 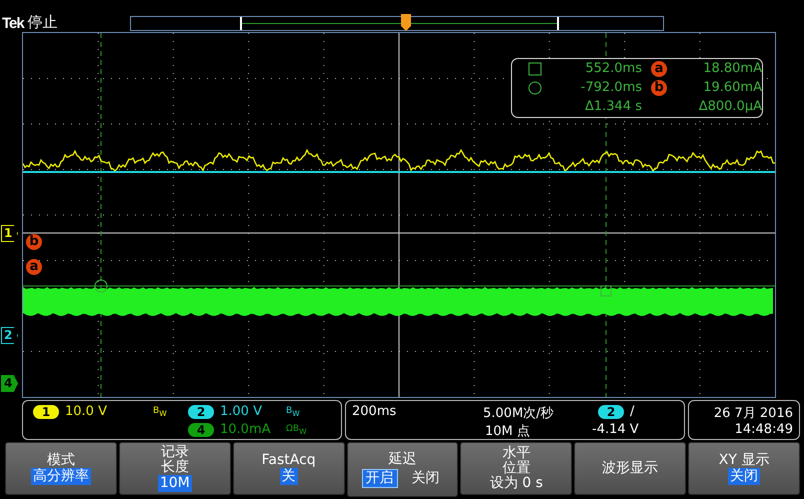 I want to click on record-length: 10M 点, so click(x=507, y=431).